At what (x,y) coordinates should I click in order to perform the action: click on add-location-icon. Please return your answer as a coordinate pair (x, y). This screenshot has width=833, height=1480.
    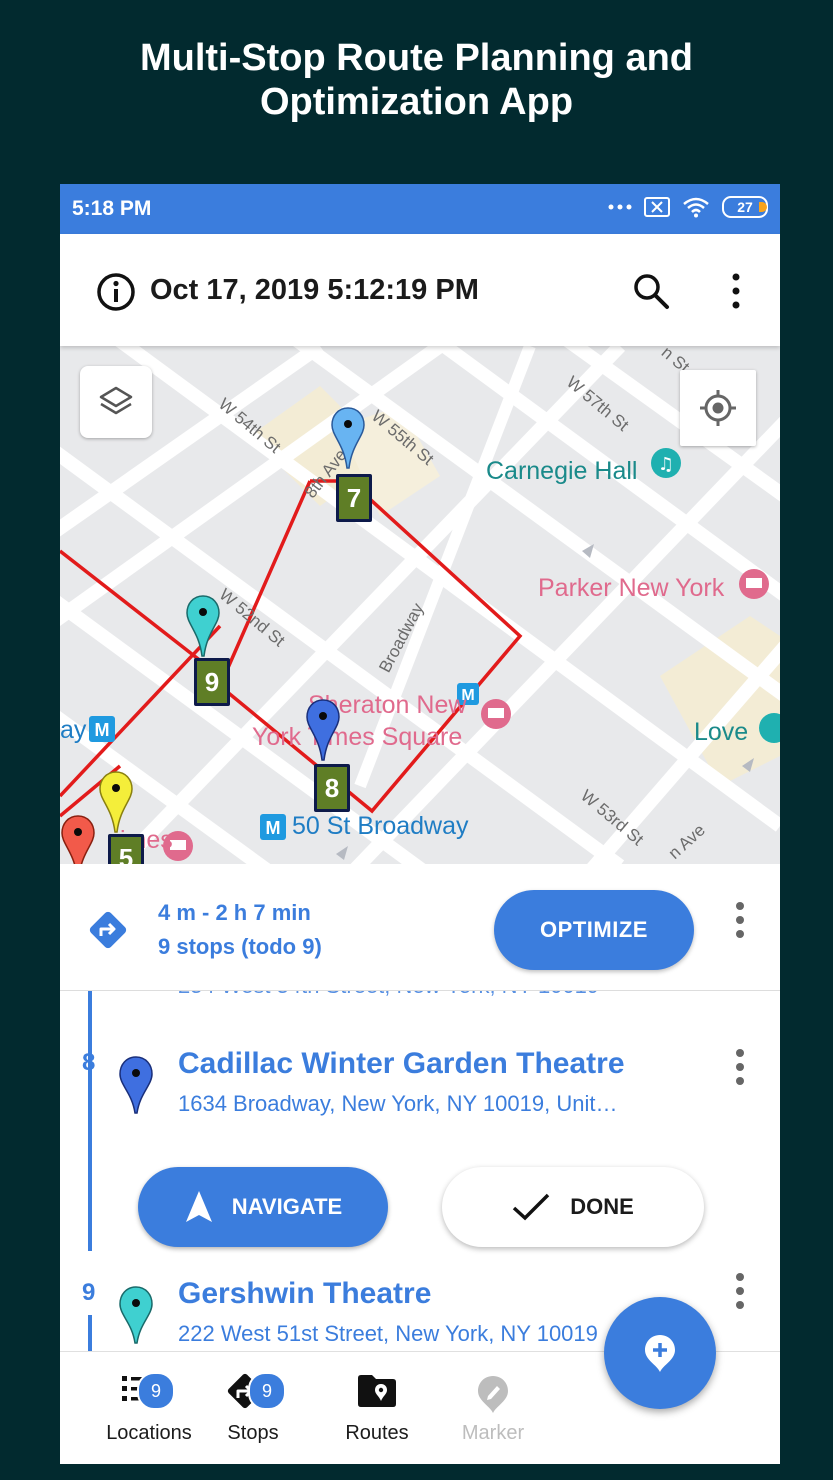
    Looking at the image, I should click on (660, 1353).